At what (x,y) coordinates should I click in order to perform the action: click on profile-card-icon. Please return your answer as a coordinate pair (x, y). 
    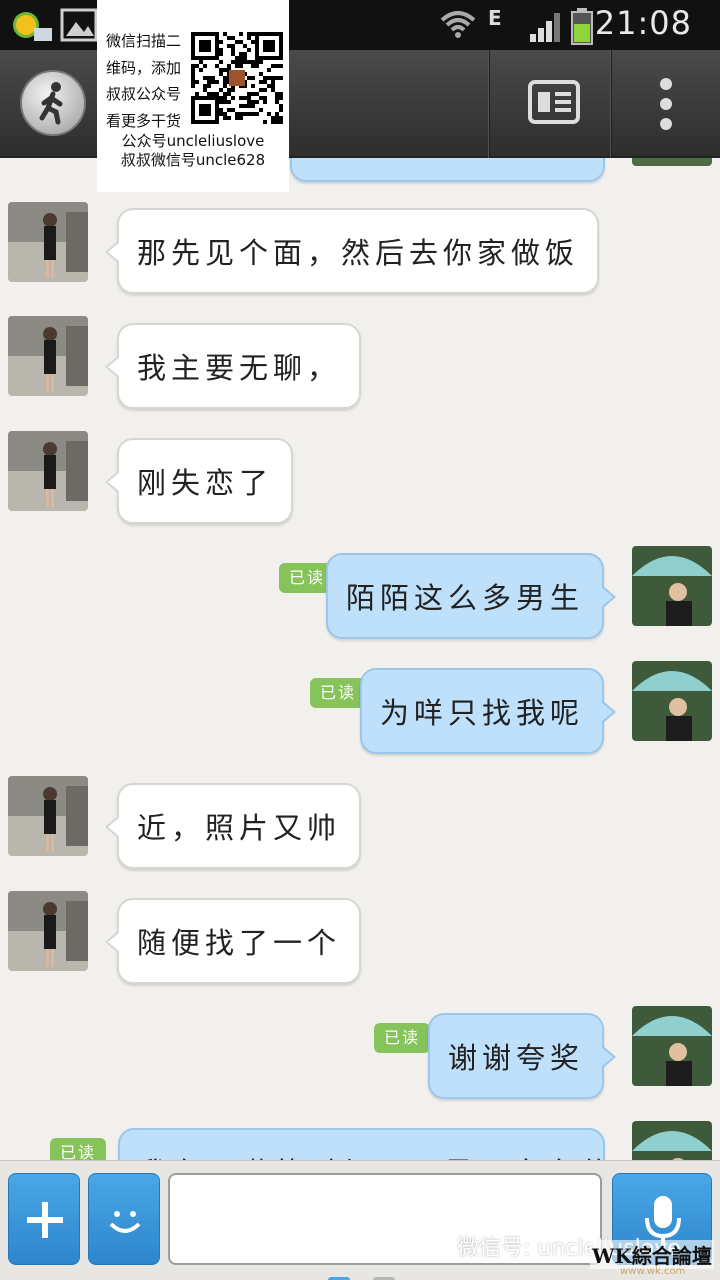
    Looking at the image, I should click on (554, 103).